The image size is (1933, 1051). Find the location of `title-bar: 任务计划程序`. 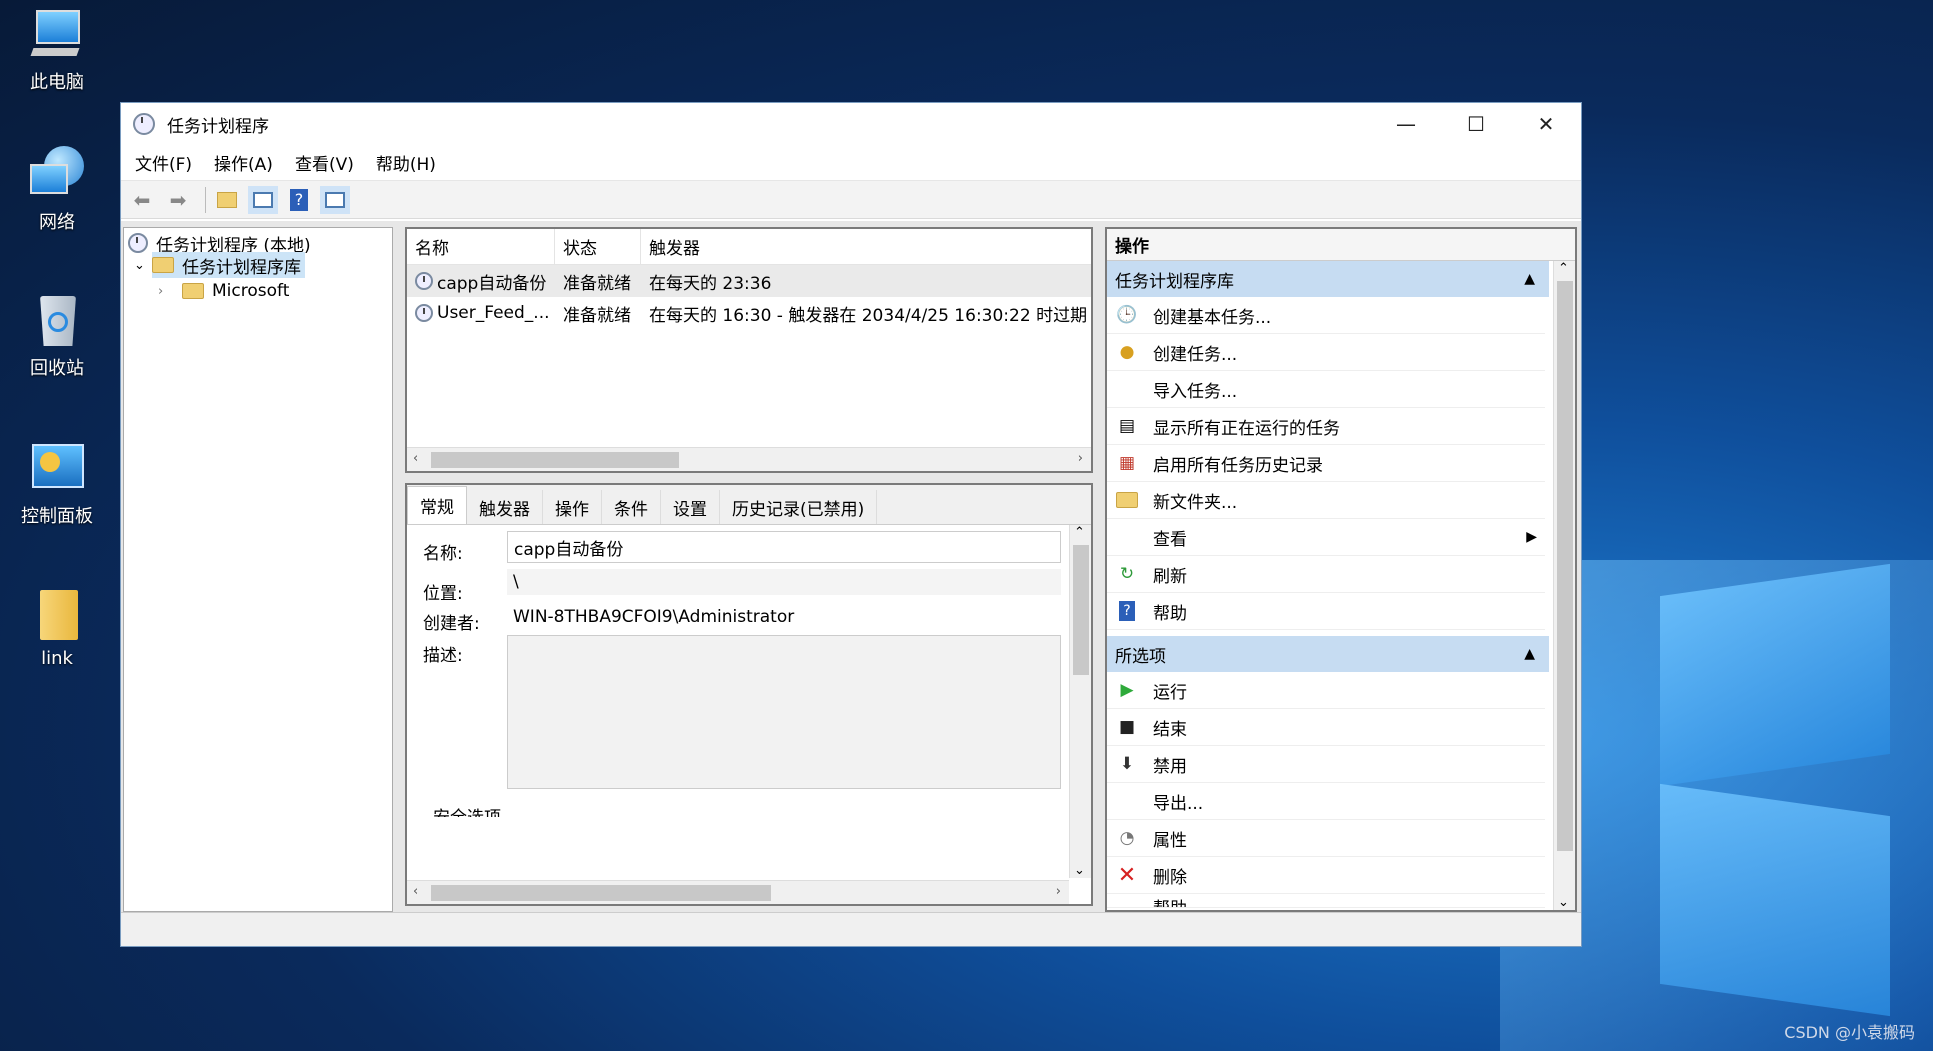

title-bar: 任务计划程序 is located at coordinates (851, 124).